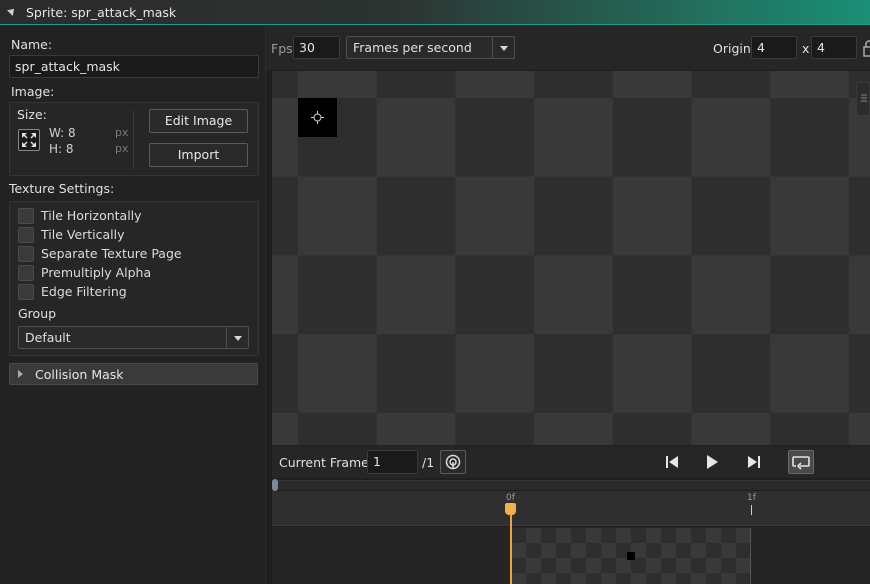  What do you see at coordinates (774, 47) in the screenshot?
I see `origin-x-input: 4` at bounding box center [774, 47].